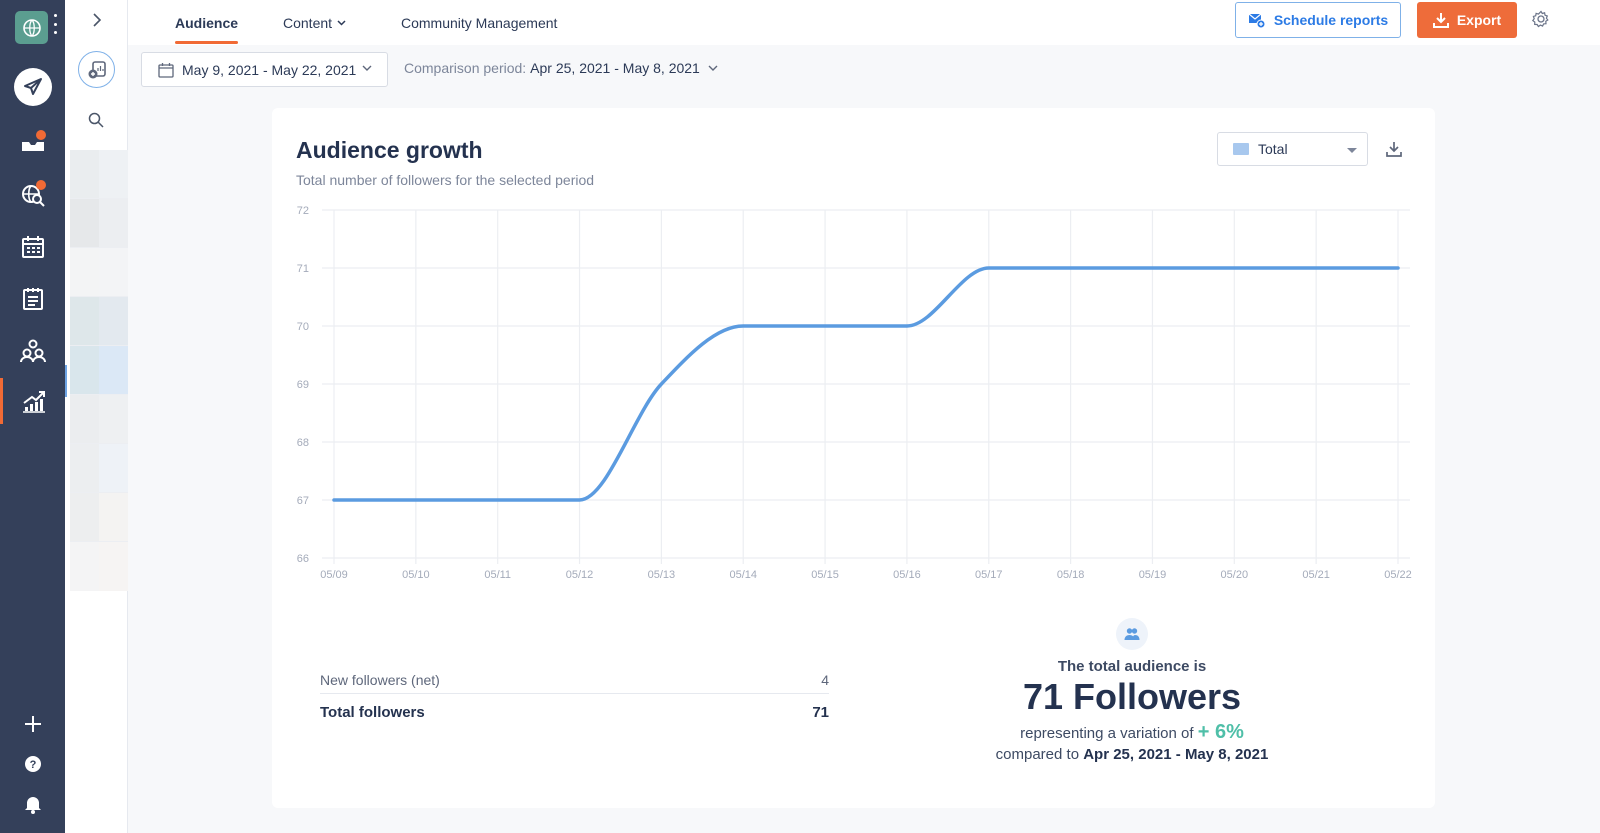 The width and height of the screenshot is (1600, 833). I want to click on x-tick-label: 05/17, so click(989, 575).